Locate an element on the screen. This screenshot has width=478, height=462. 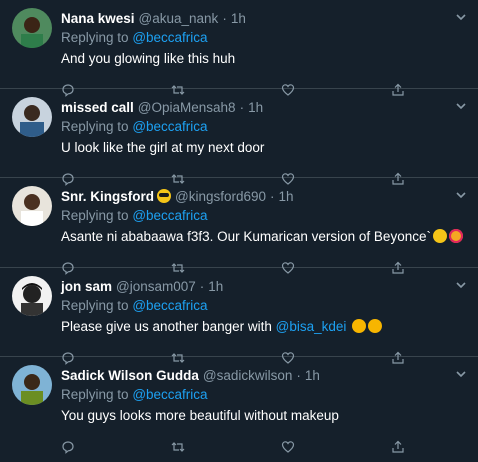
like-icon is located at coordinates (288, 447).